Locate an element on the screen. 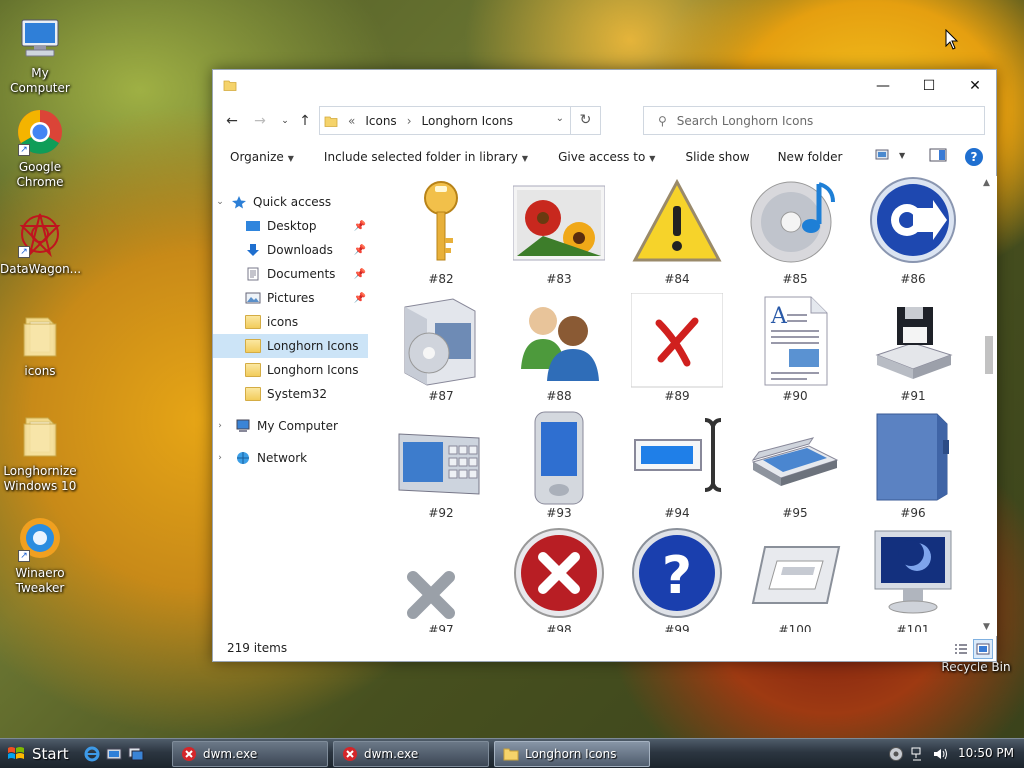 Image resolution: width=1024 pixels, height=768 pixels. file-item: #89 is located at coordinates (677, 351).